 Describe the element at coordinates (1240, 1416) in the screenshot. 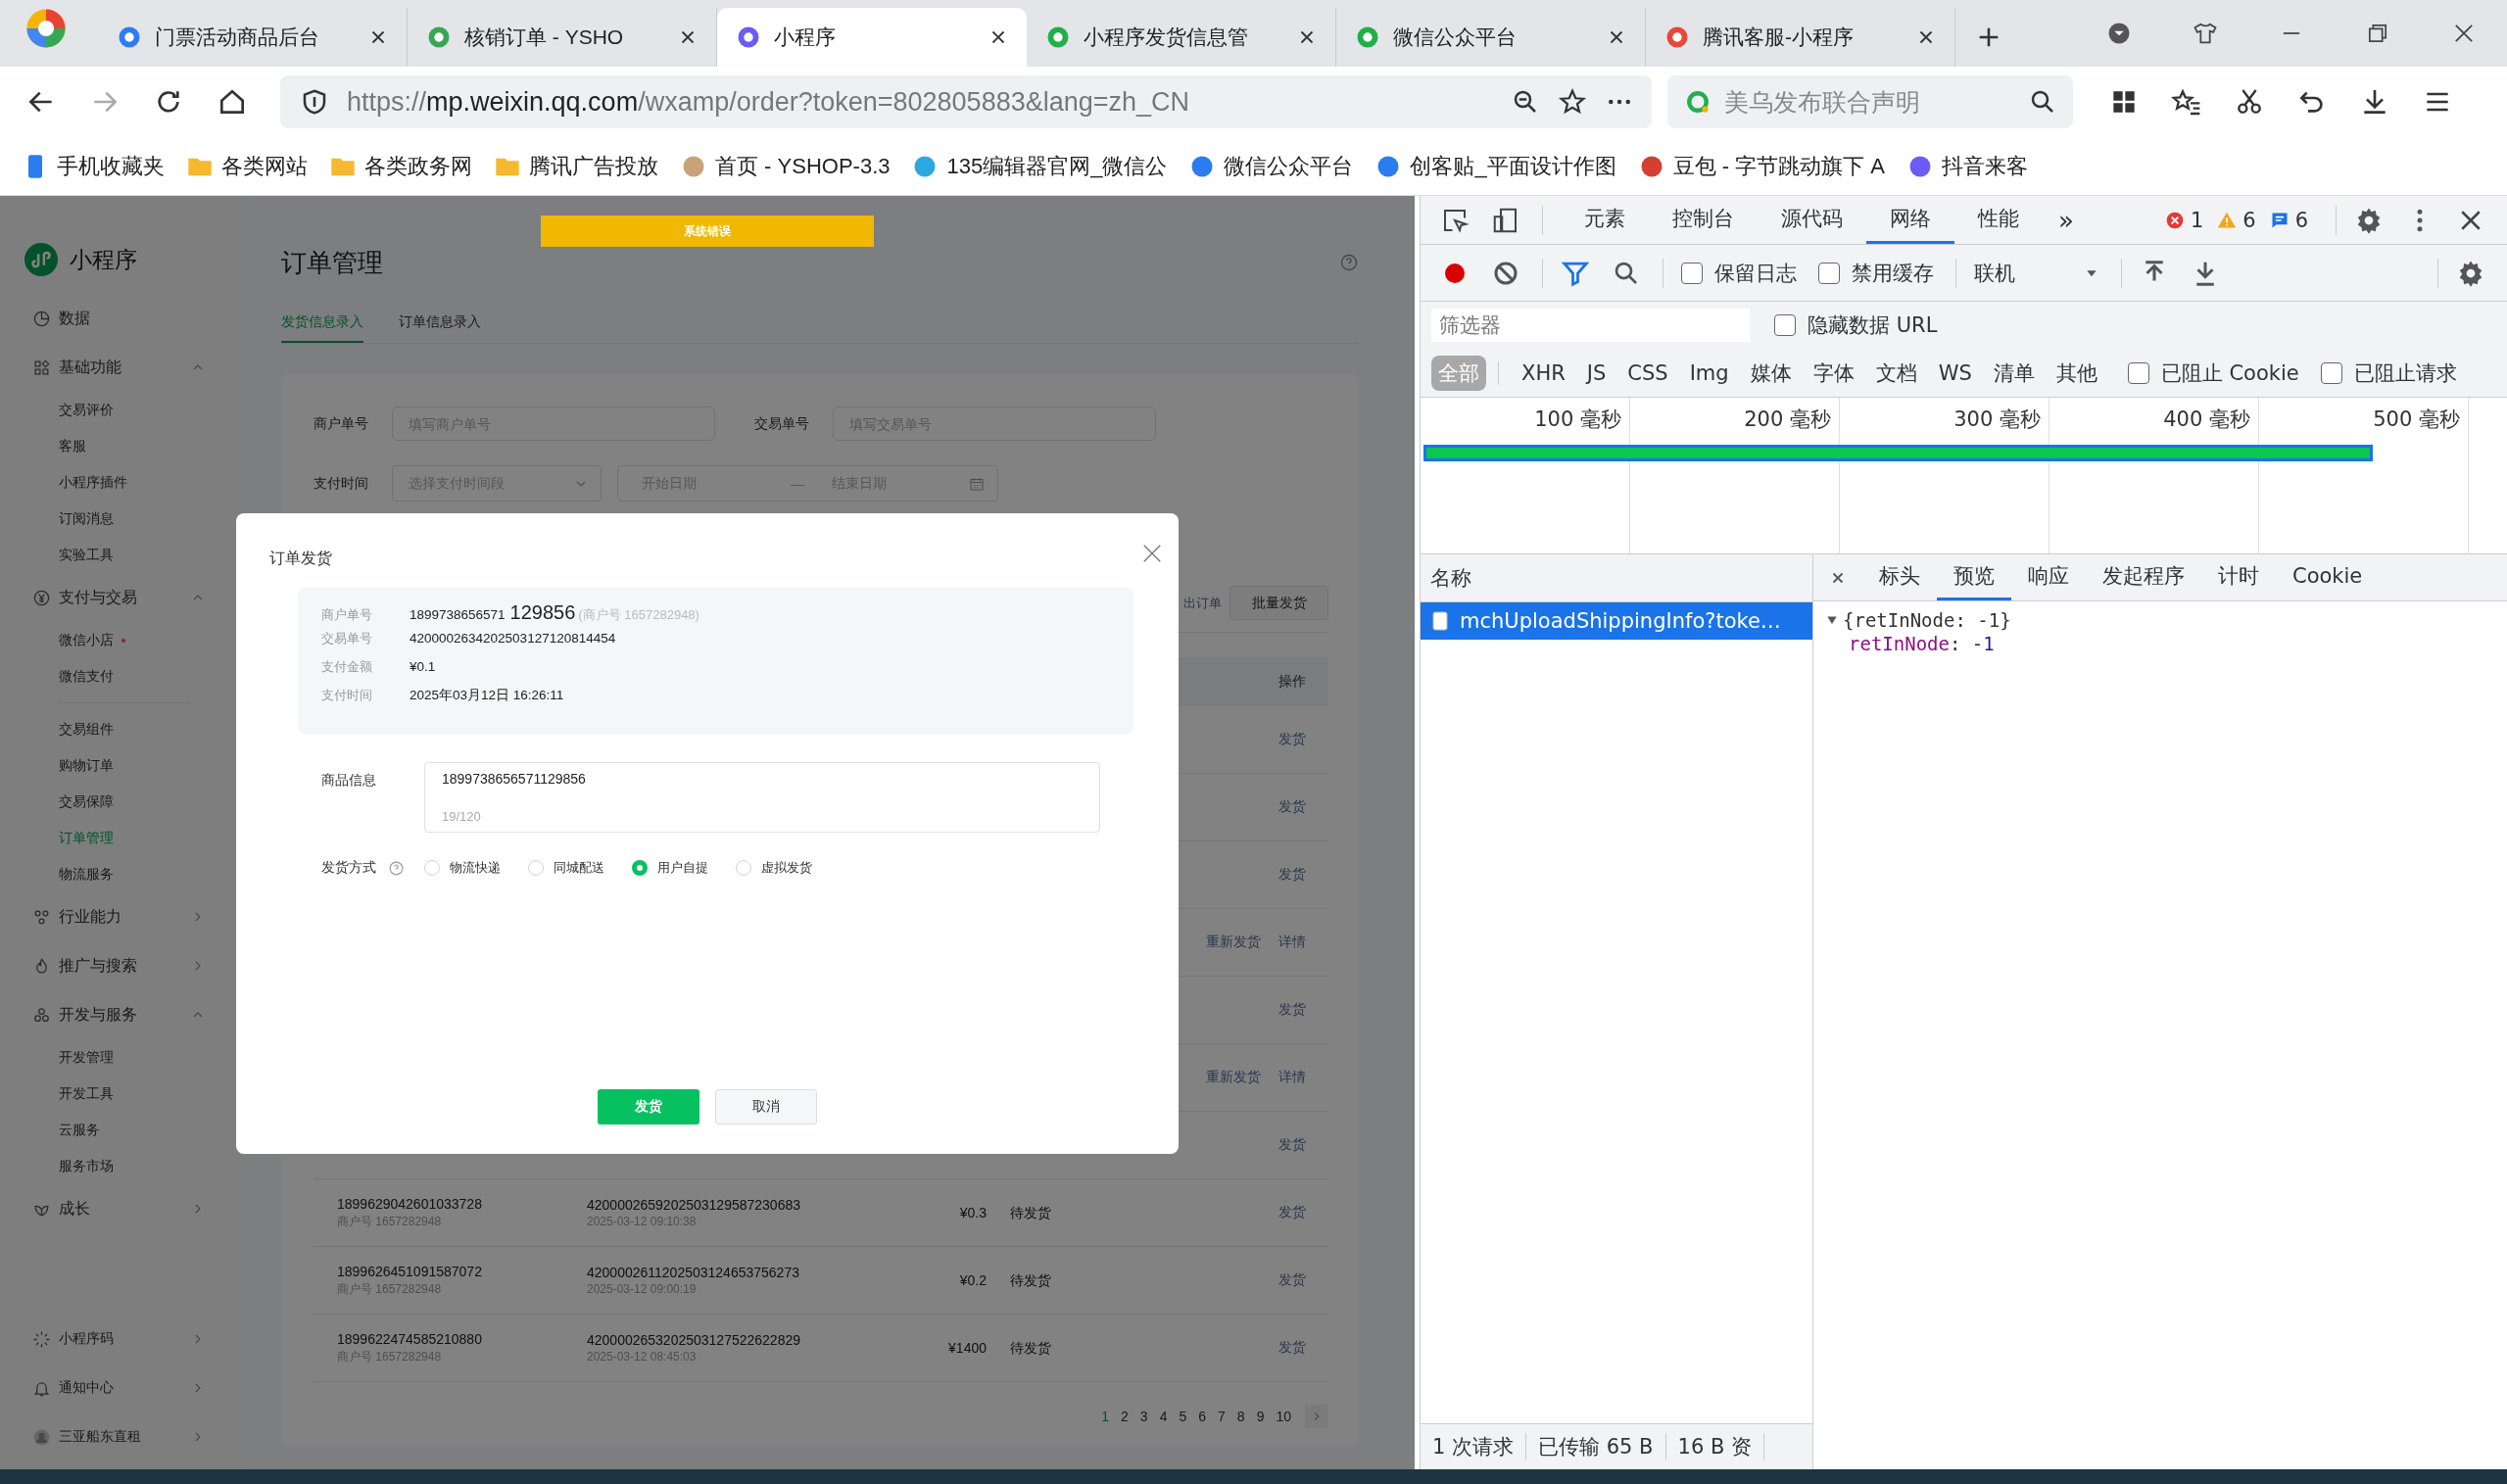

I see `page-number: 8` at that location.